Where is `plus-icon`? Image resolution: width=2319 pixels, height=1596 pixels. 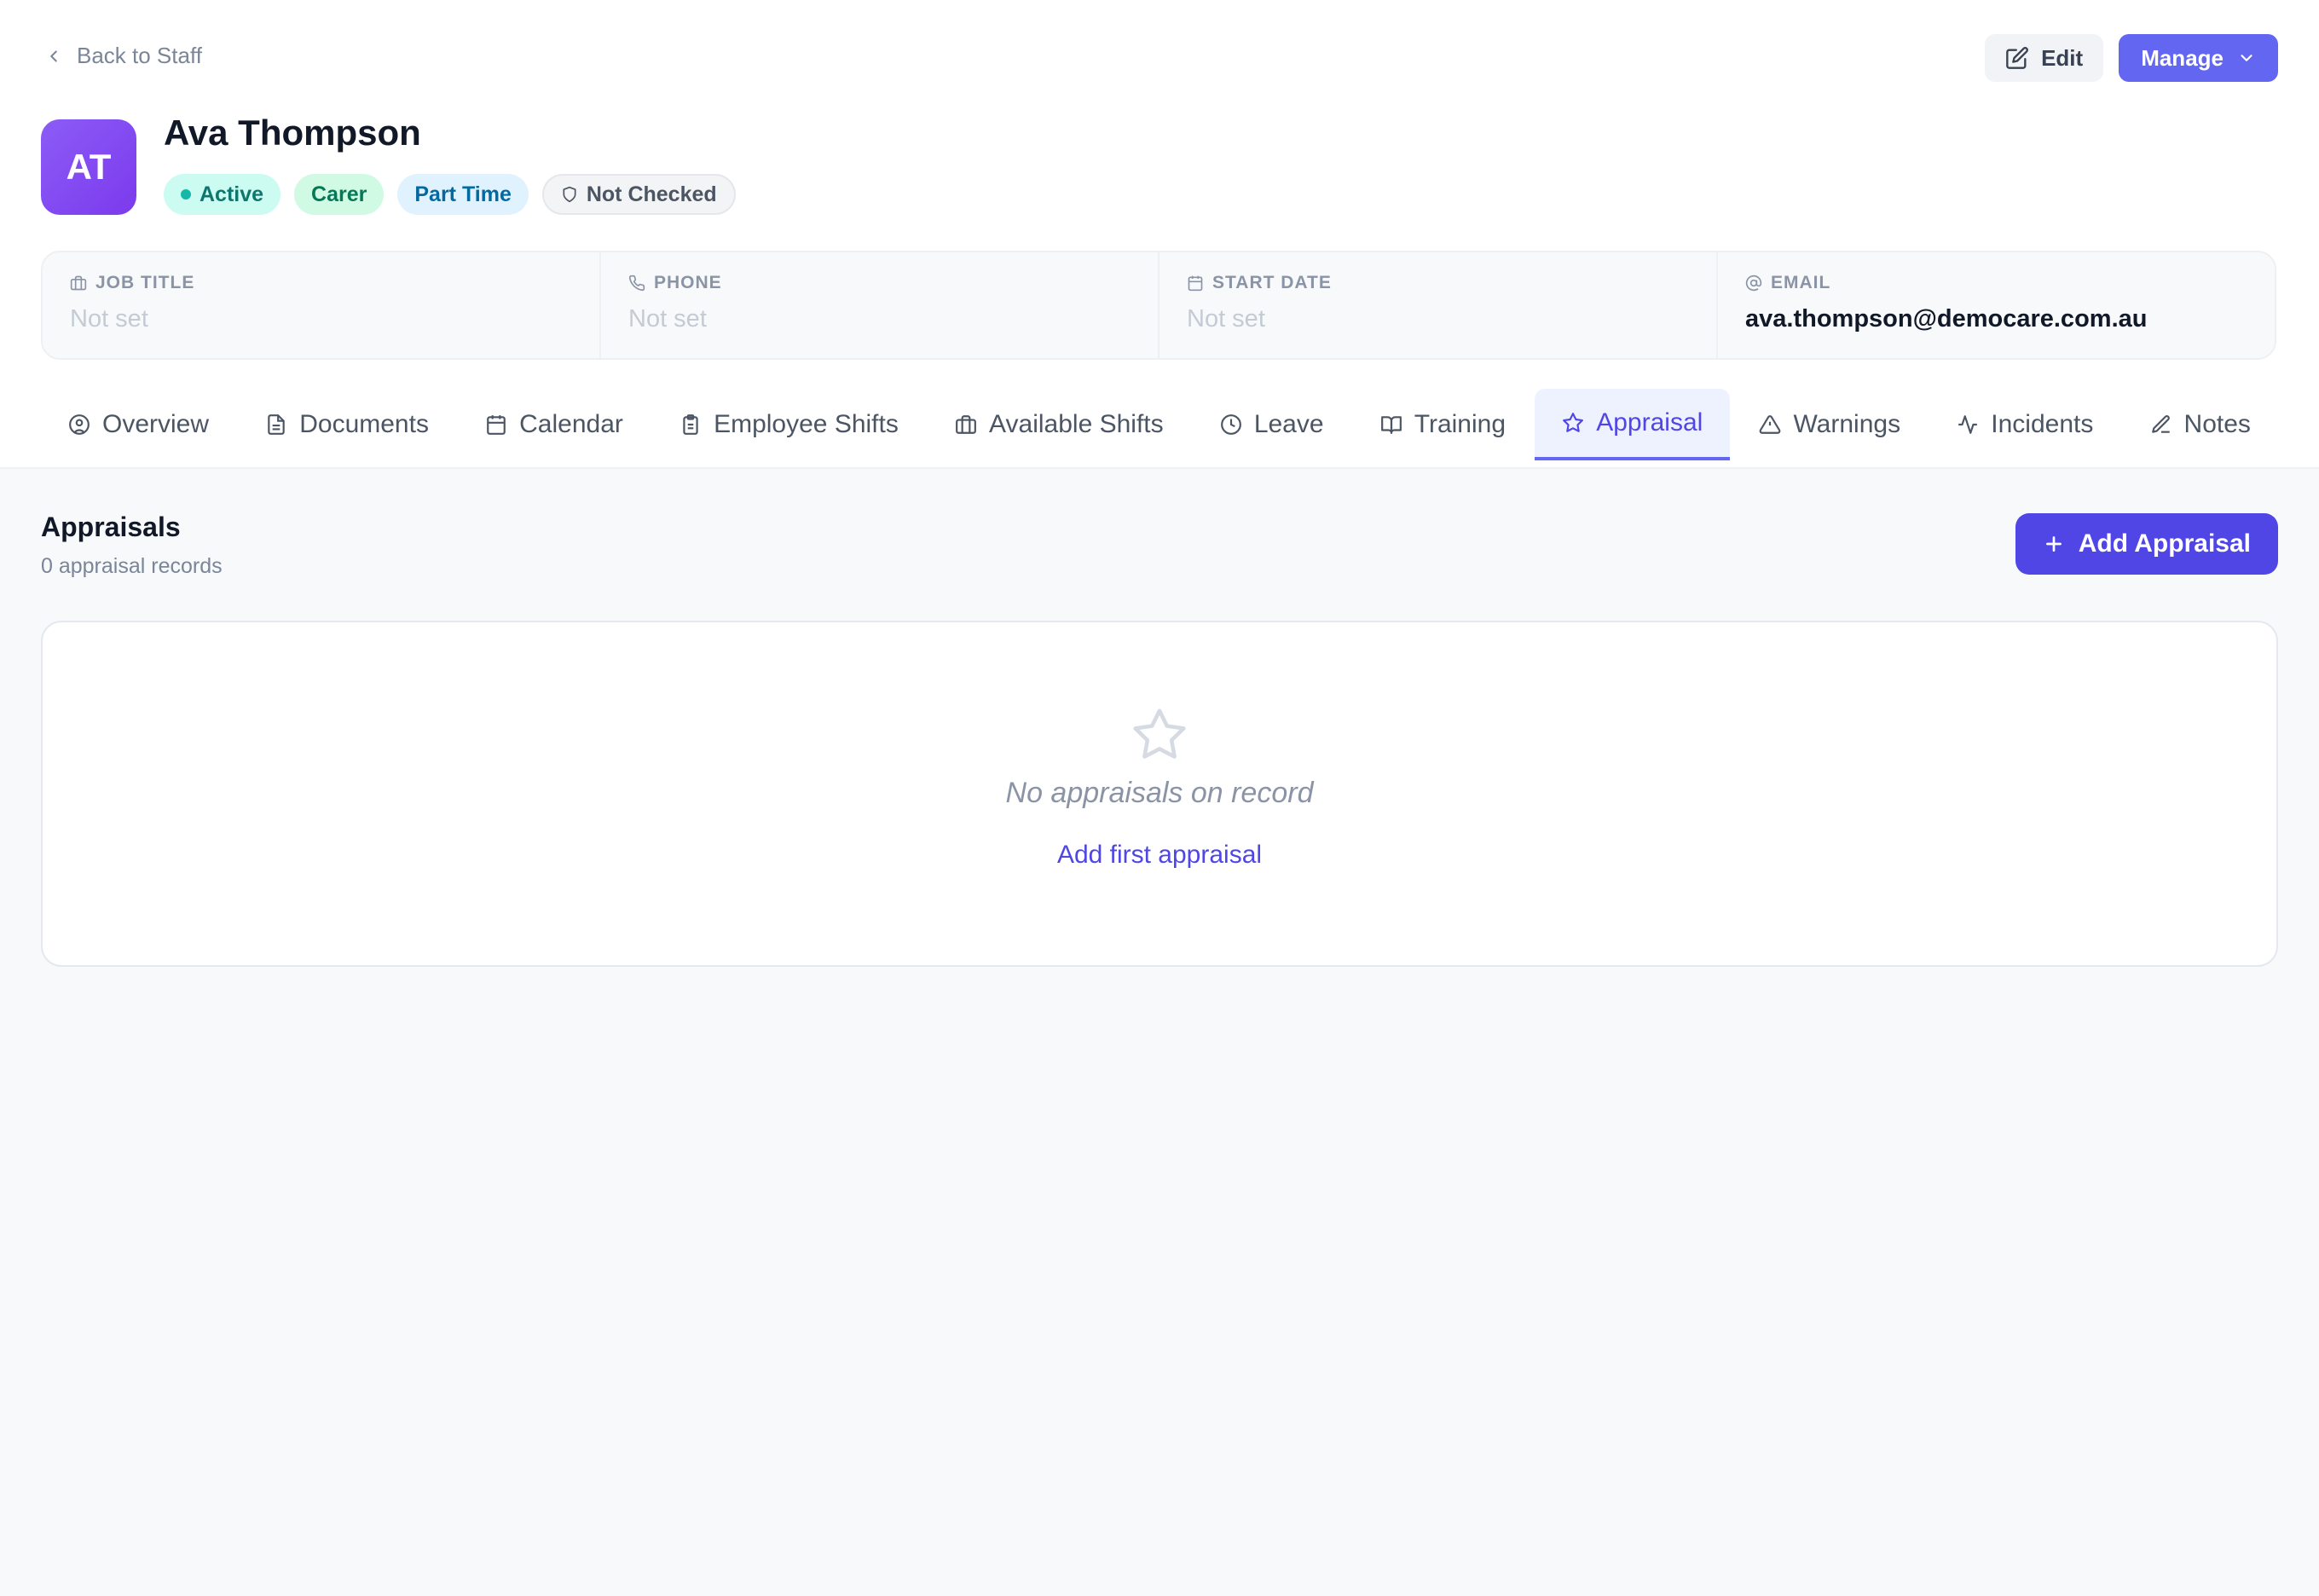 plus-icon is located at coordinates (2053, 544).